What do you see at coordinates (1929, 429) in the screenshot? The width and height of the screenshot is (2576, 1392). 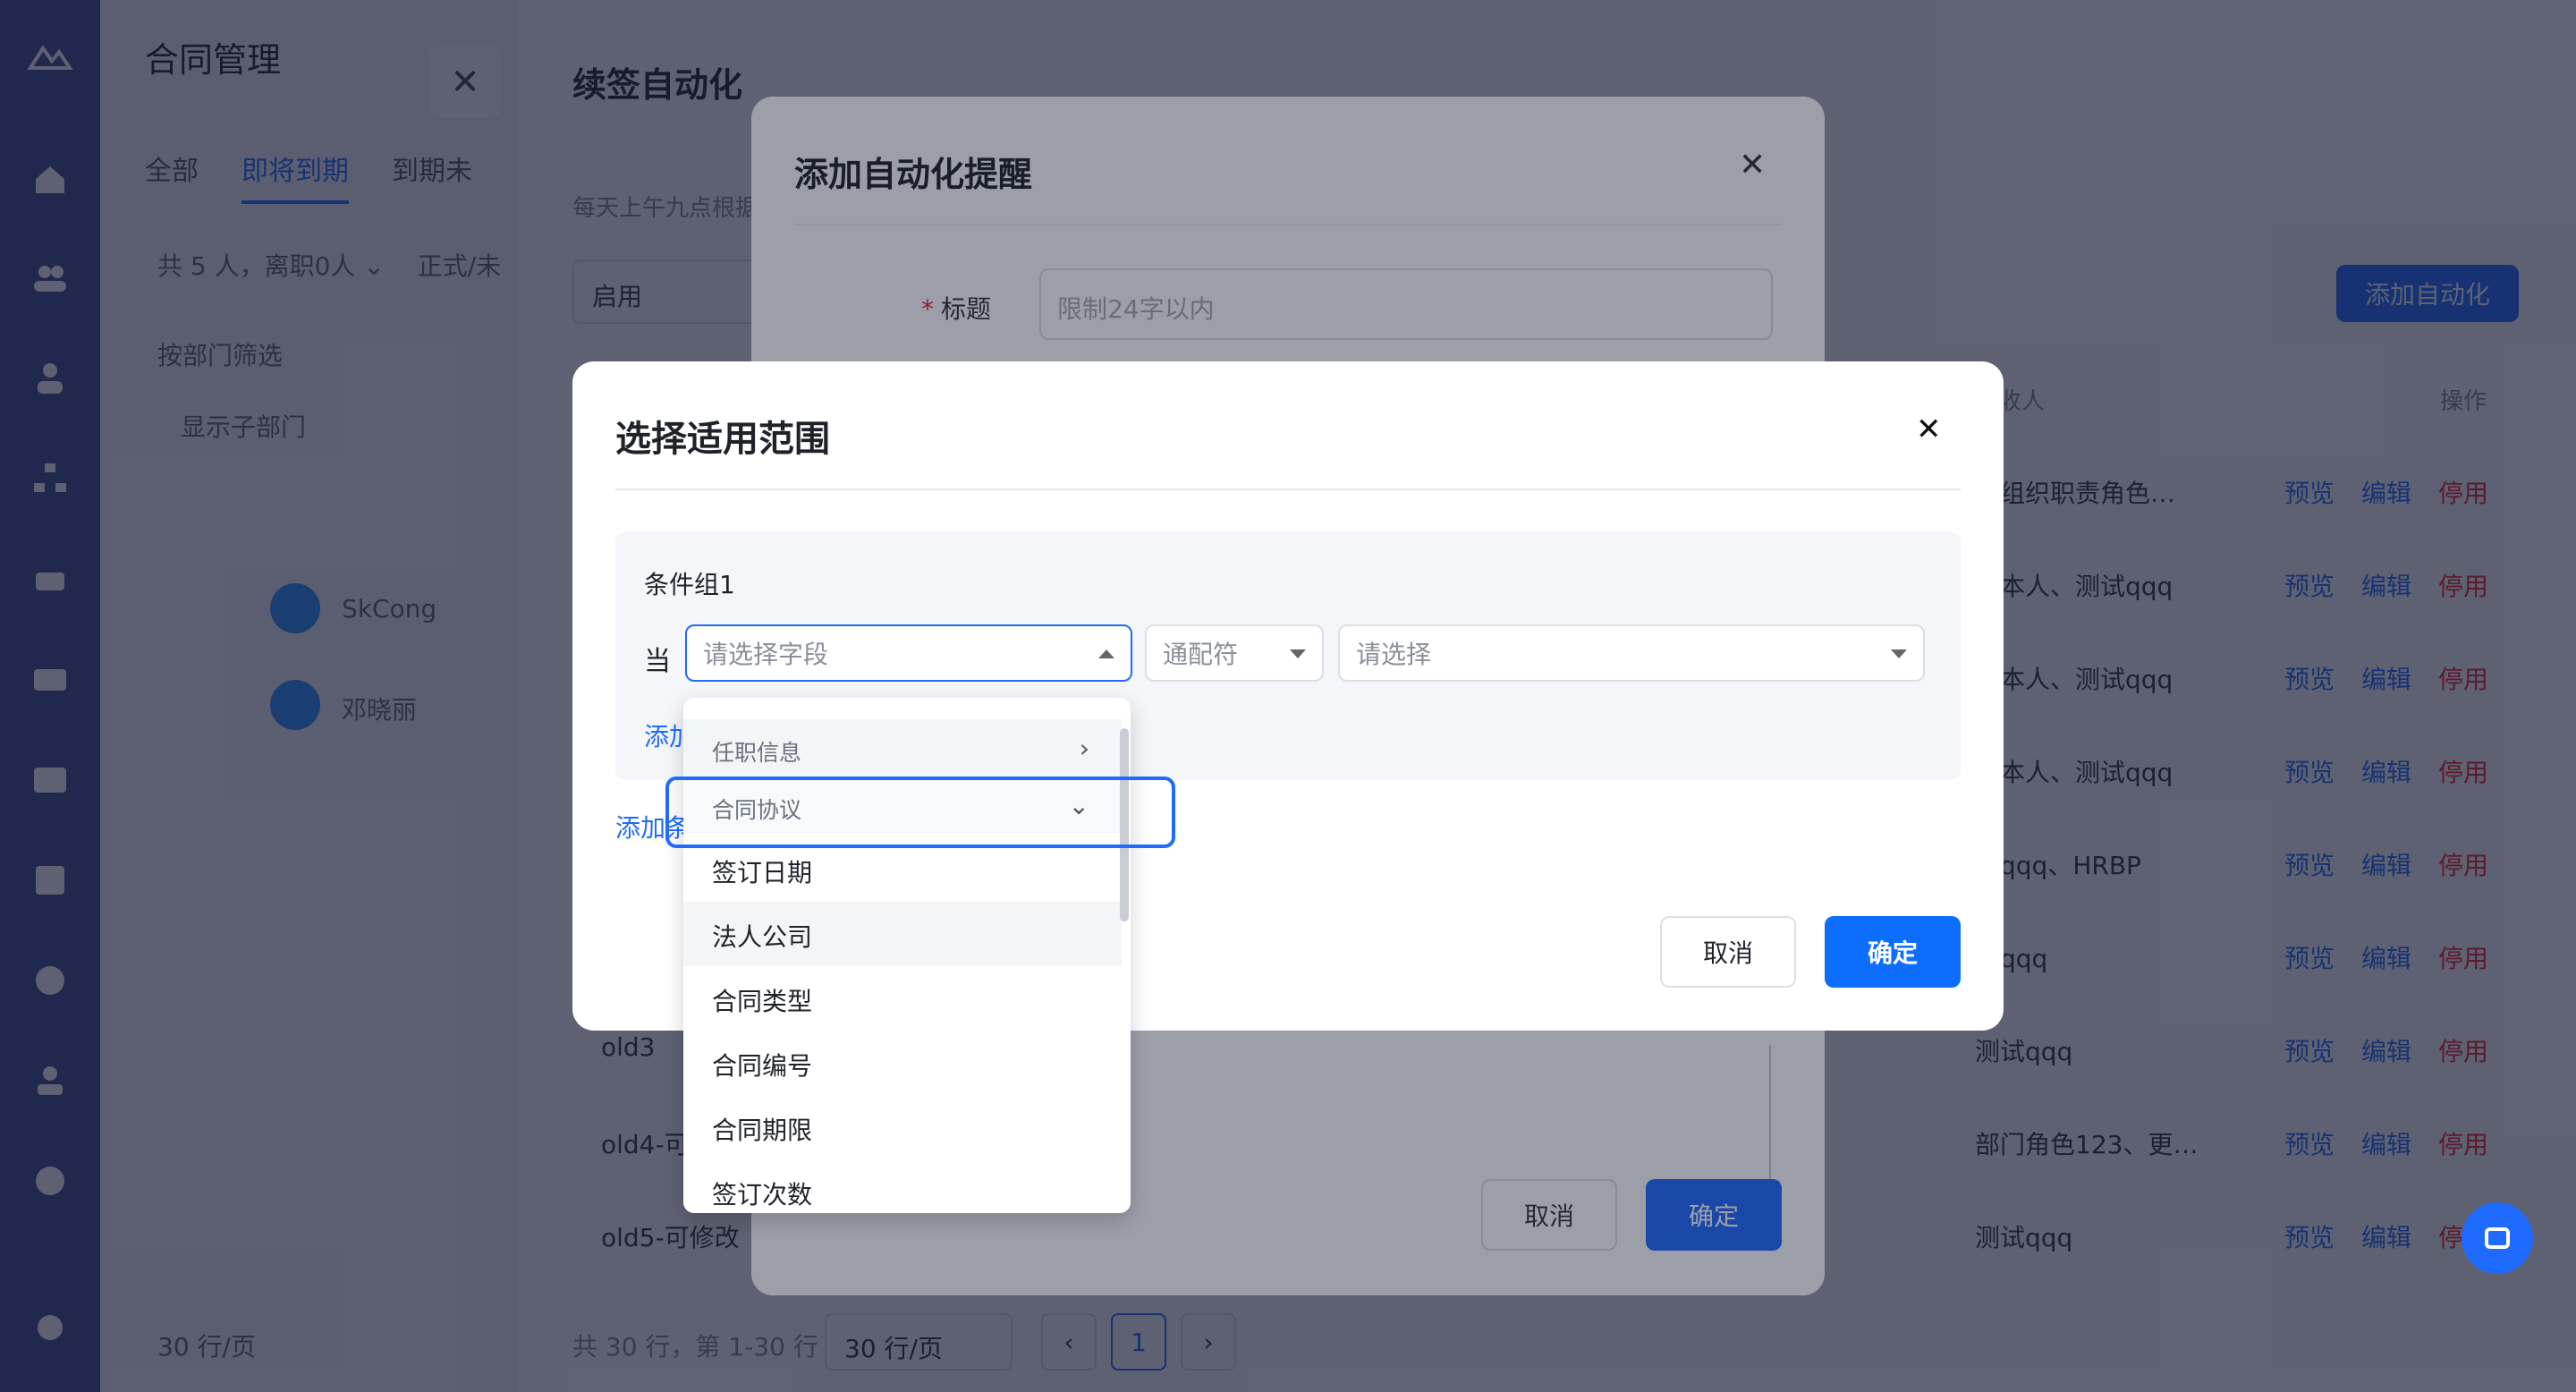 I see `close-icon: ✕` at bounding box center [1929, 429].